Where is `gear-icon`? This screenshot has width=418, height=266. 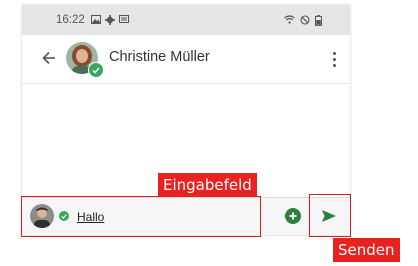
gear-icon is located at coordinates (110, 20).